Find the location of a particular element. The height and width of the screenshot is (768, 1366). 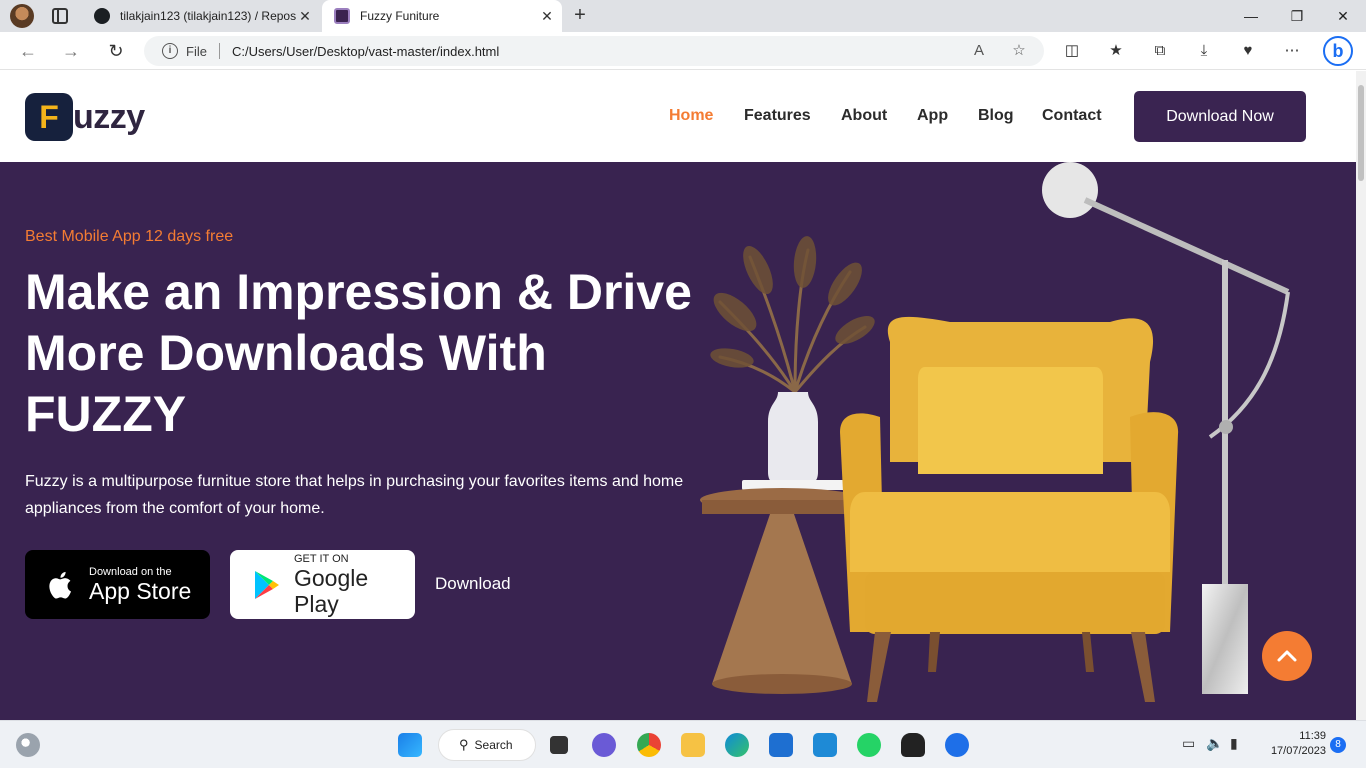

network-icon: ▭ is located at coordinates (1188, 743).